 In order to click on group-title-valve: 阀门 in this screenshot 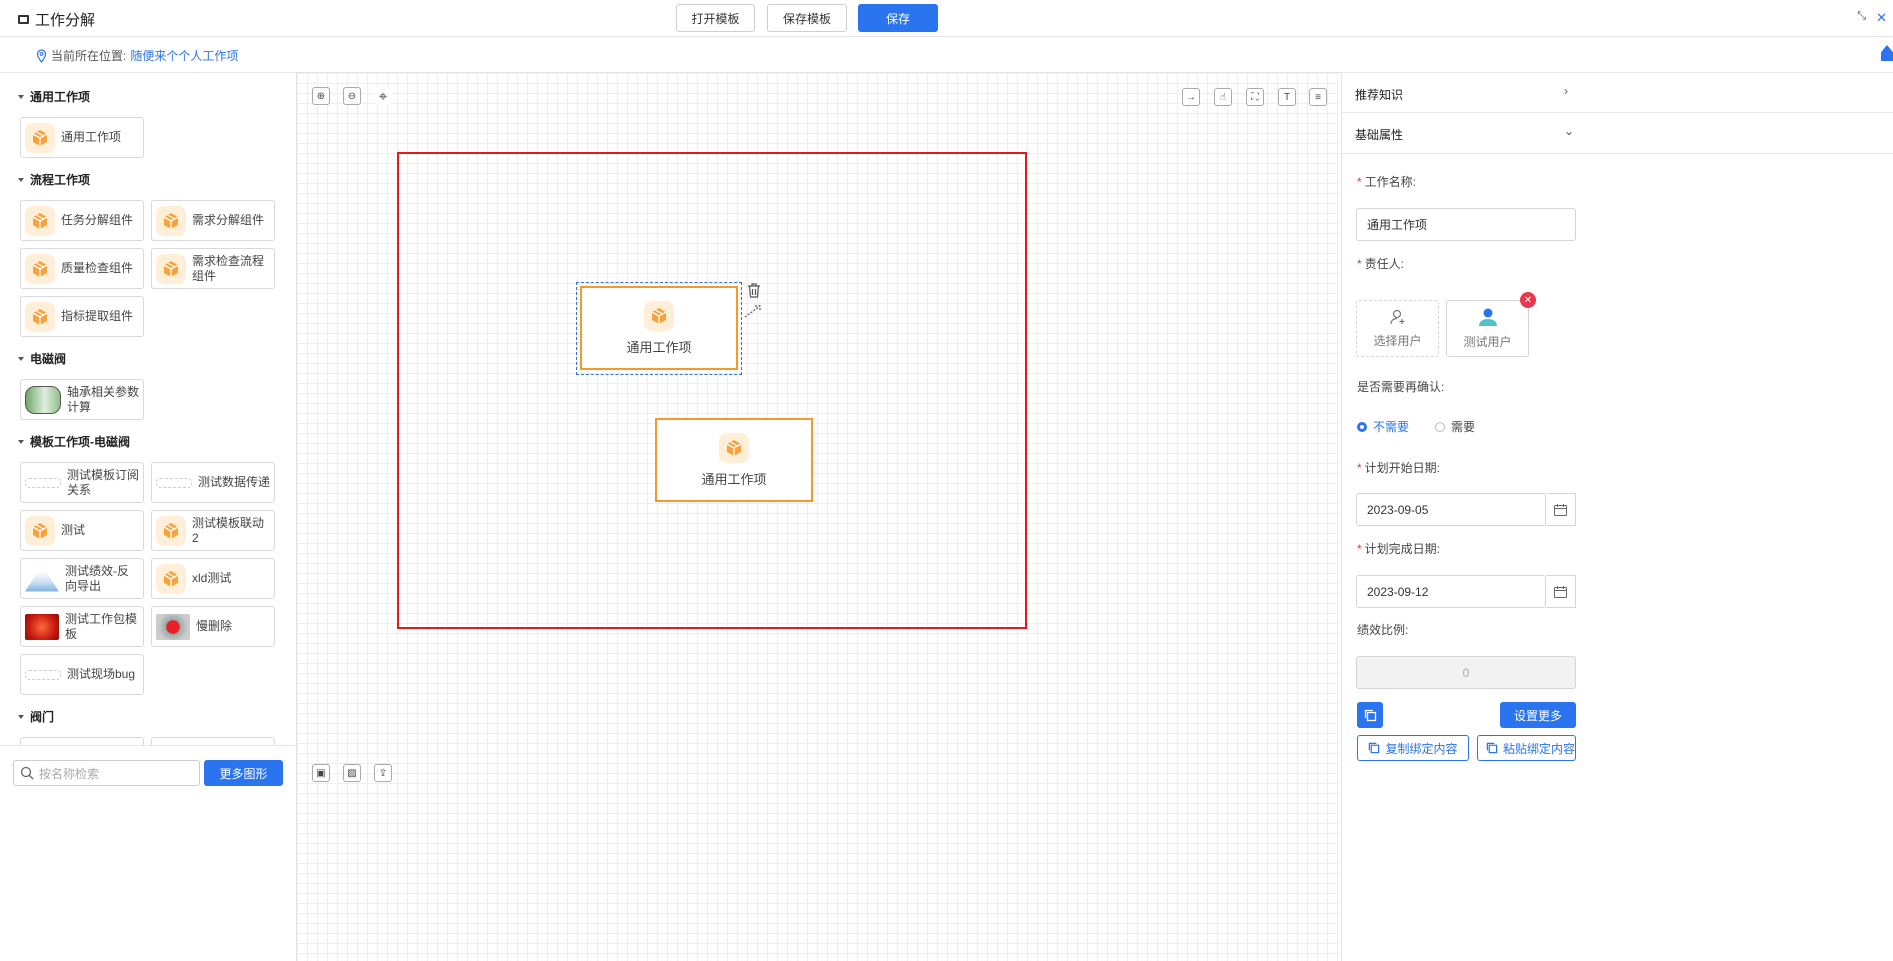, I will do `click(36, 716)`.